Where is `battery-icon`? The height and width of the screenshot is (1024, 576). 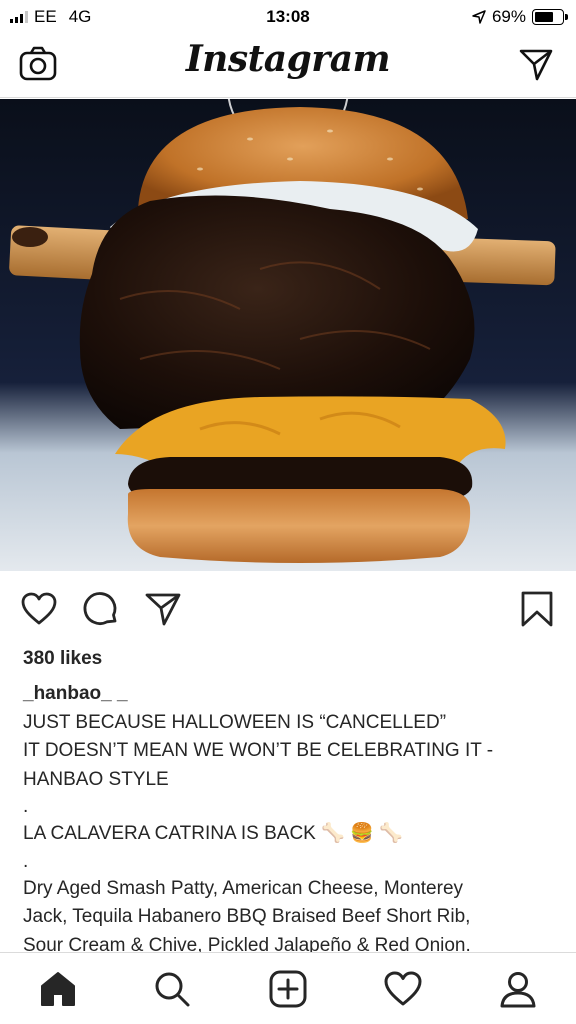 battery-icon is located at coordinates (550, 17).